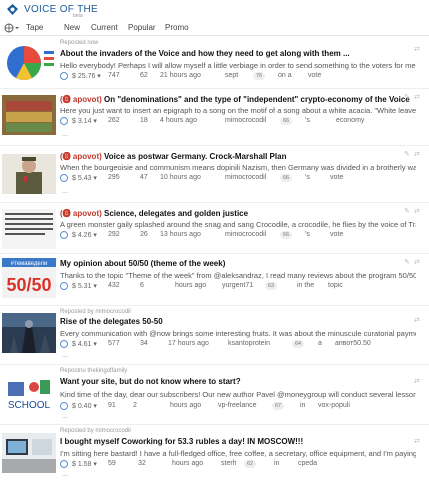 This screenshot has width=429, height=480. Describe the element at coordinates (84, 286) in the screenshot. I see `payout: $ 5.31 ▾` at that location.